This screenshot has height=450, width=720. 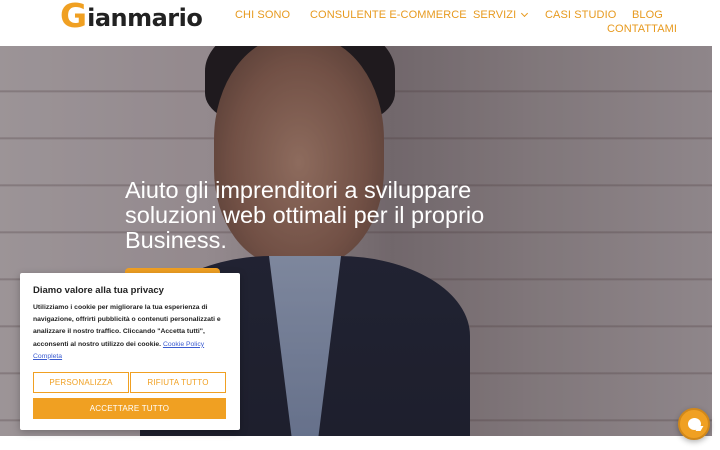 What do you see at coordinates (145, 18) in the screenshot?
I see `logo-text: ianmario` at bounding box center [145, 18].